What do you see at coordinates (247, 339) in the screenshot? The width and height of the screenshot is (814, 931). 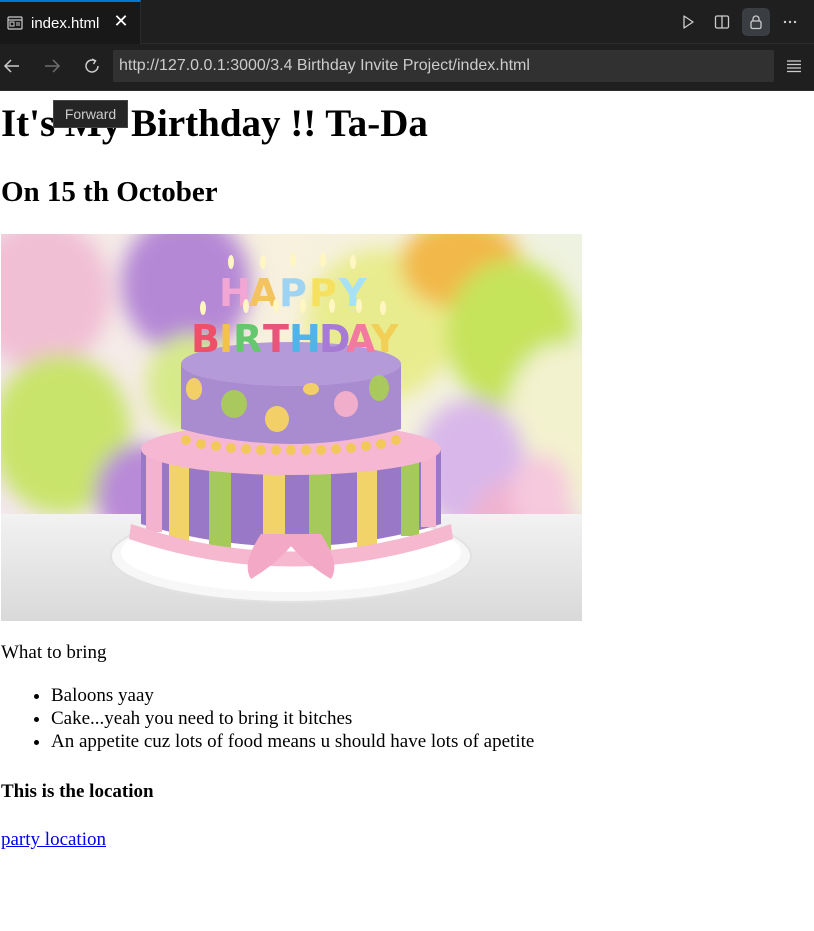 I see `svg-text: R` at bounding box center [247, 339].